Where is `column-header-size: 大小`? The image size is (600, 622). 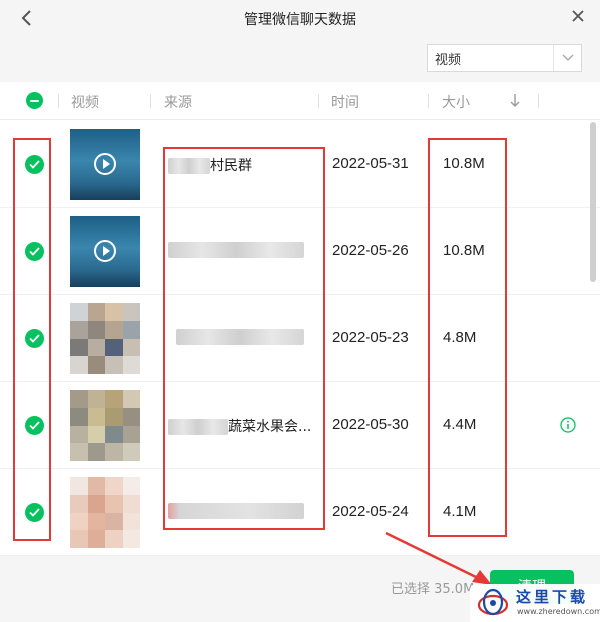
column-header-size: 大小 is located at coordinates (456, 102).